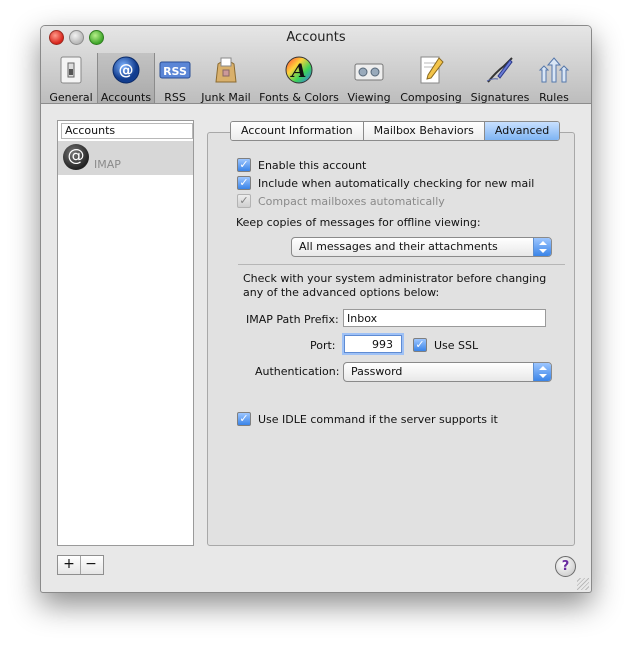 The image size is (630, 646). Describe the element at coordinates (554, 70) in the screenshot. I see `rules-arrows-icon` at that location.